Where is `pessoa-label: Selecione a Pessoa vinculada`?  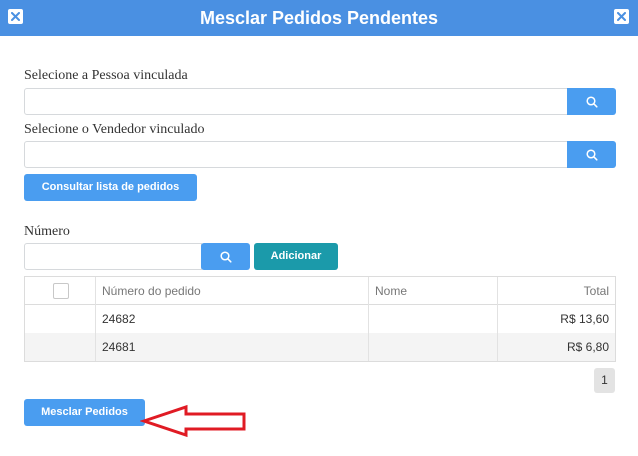 pessoa-label: Selecione a Pessoa vinculada is located at coordinates (106, 75).